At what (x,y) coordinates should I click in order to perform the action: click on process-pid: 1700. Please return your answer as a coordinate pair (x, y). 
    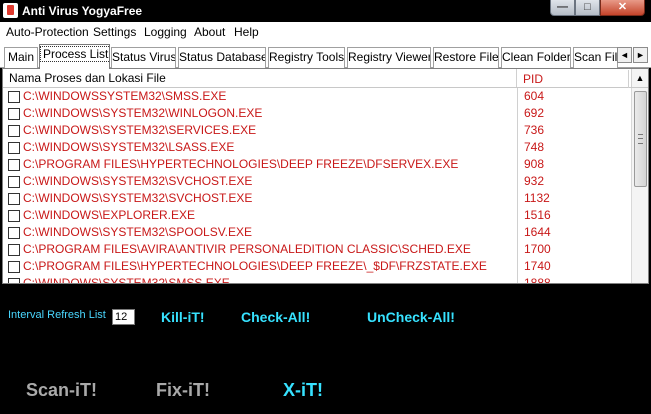
    Looking at the image, I should click on (537, 249).